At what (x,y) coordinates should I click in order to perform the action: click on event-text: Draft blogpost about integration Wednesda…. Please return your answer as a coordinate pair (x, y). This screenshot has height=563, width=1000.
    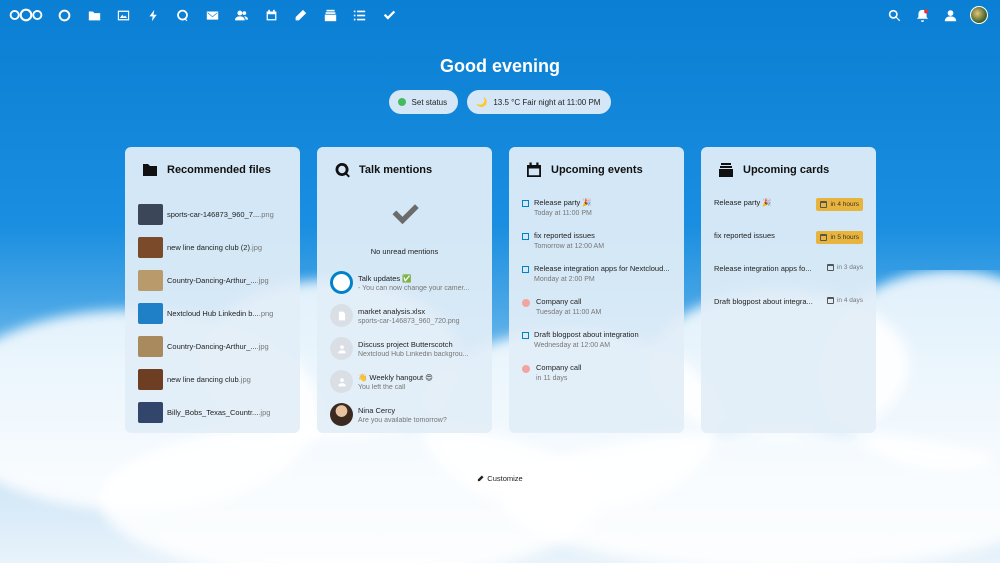
    Looking at the image, I should click on (586, 339).